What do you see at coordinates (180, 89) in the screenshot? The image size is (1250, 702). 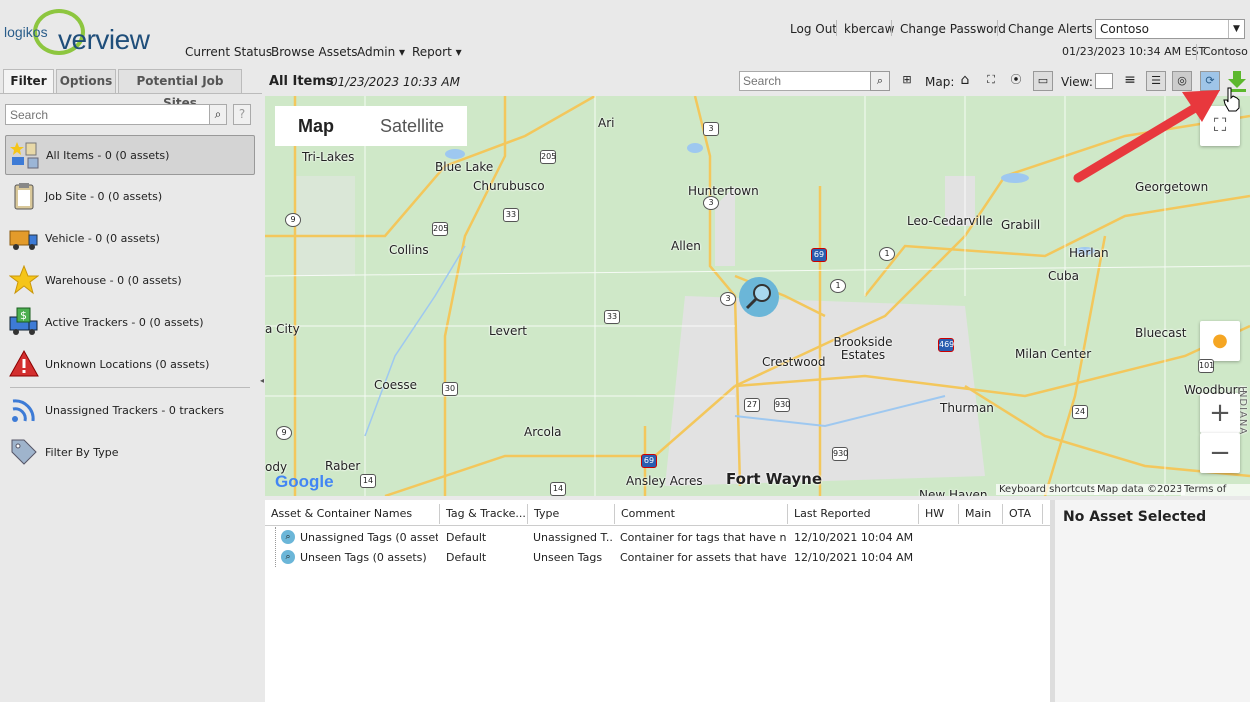 I see `tab-potential-job-sites: Potential Job Sites` at bounding box center [180, 89].